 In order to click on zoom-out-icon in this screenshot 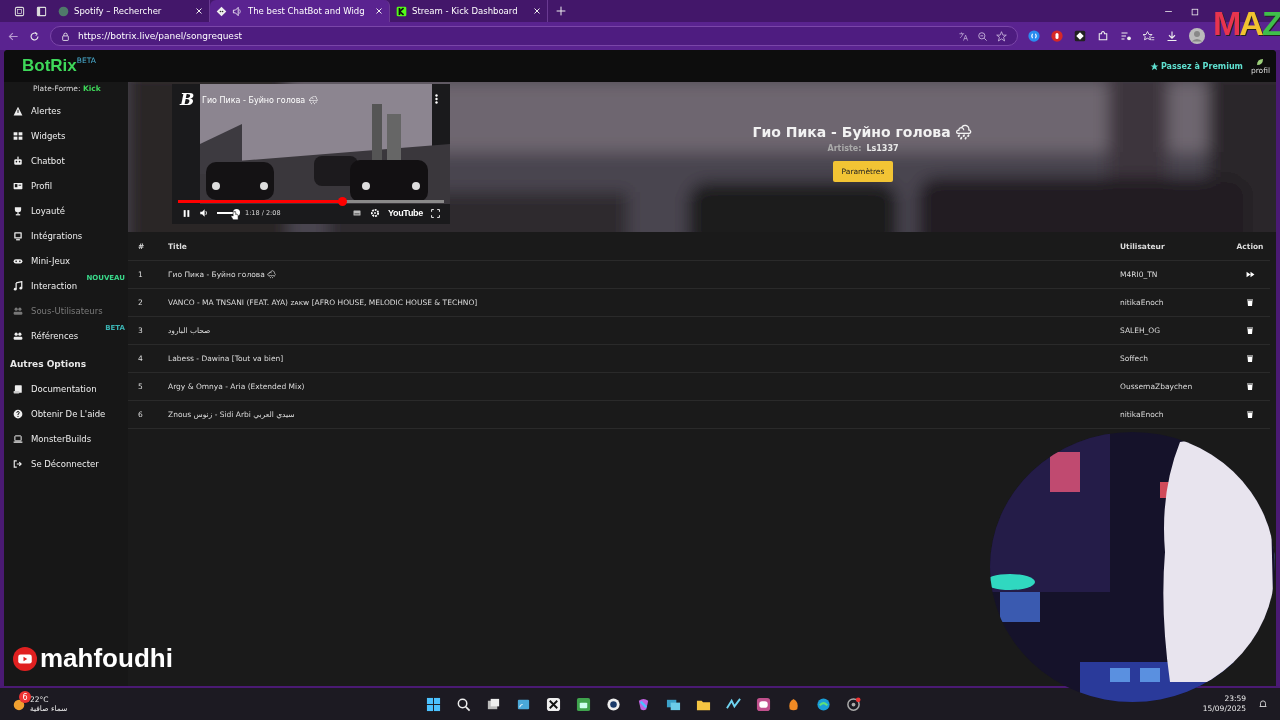, I will do `click(982, 36)`.